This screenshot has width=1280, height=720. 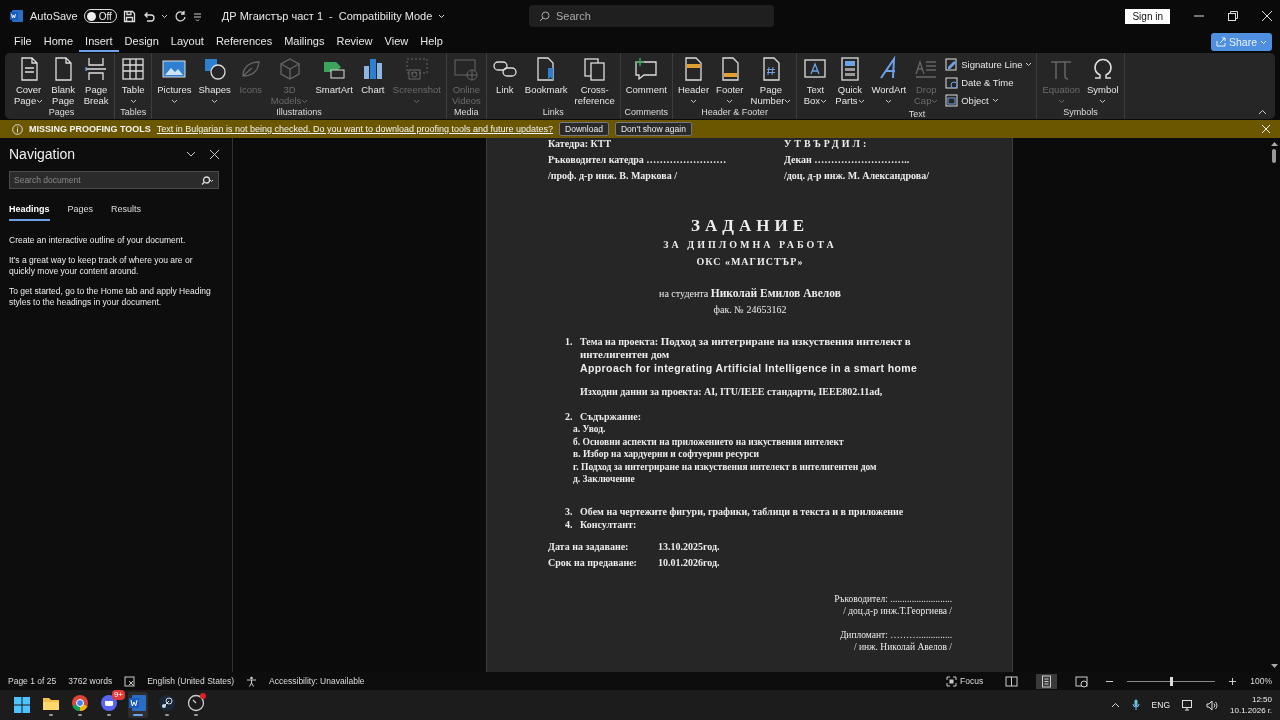 I want to click on ribbon-tab: Layout, so click(x=187, y=42).